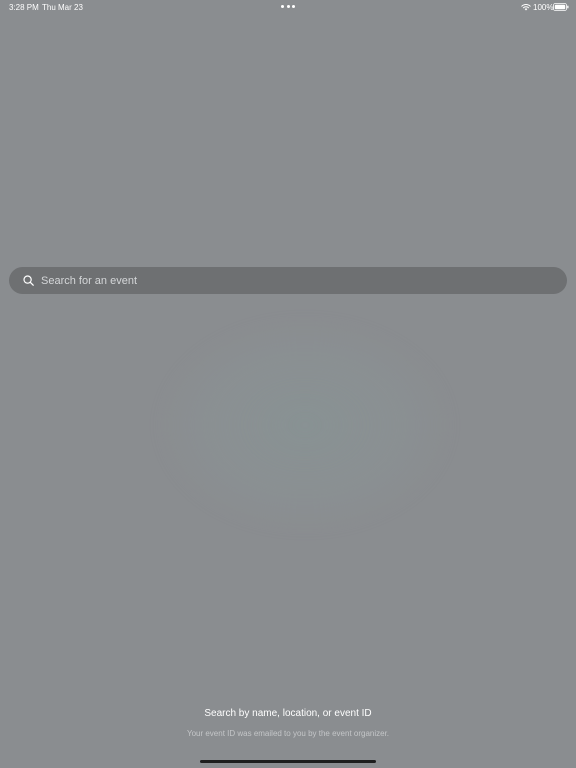 Image resolution: width=576 pixels, height=768 pixels. I want to click on battery-percentage: 100%, so click(543, 7).